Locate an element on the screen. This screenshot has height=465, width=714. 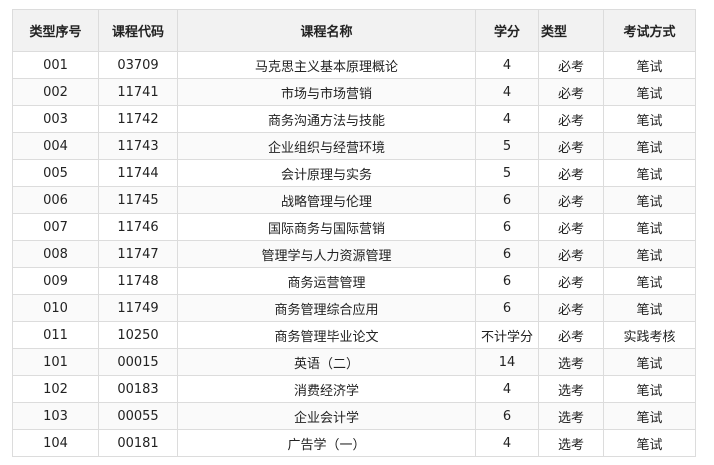
cell-code: 11746 is located at coordinates (138, 227).